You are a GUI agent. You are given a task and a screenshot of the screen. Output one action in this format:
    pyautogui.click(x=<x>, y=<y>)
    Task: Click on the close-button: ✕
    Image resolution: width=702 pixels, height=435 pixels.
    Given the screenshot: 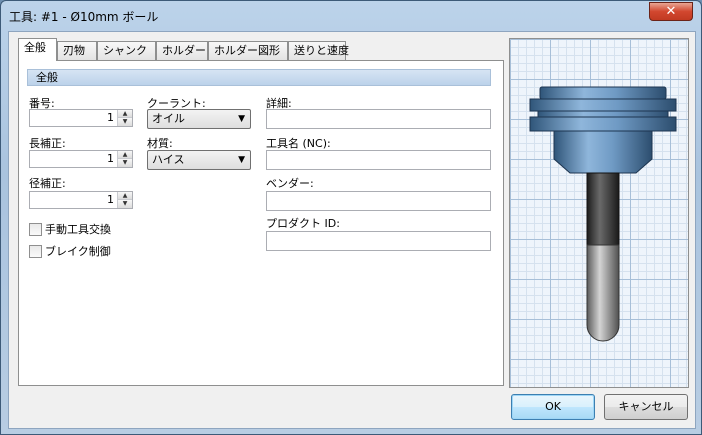 What is the action you would take?
    pyautogui.click(x=671, y=11)
    